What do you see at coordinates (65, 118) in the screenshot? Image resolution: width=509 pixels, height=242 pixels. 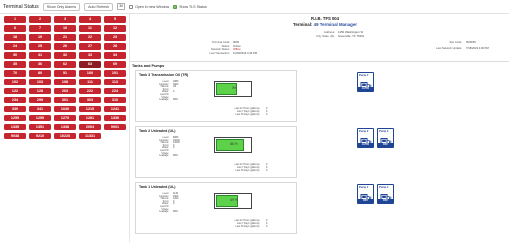 I see `terminal-button: 1270` at bounding box center [65, 118].